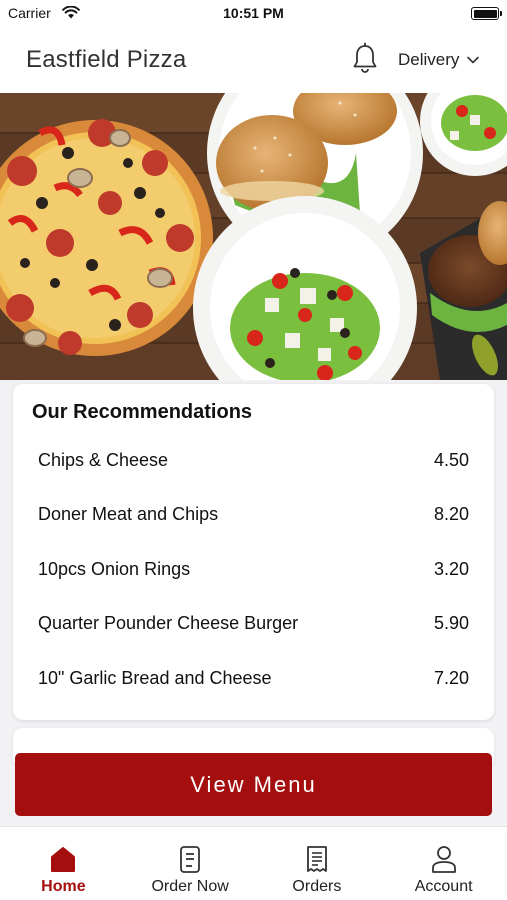 The height and width of the screenshot is (900, 507). I want to click on order-icon, so click(190, 859).